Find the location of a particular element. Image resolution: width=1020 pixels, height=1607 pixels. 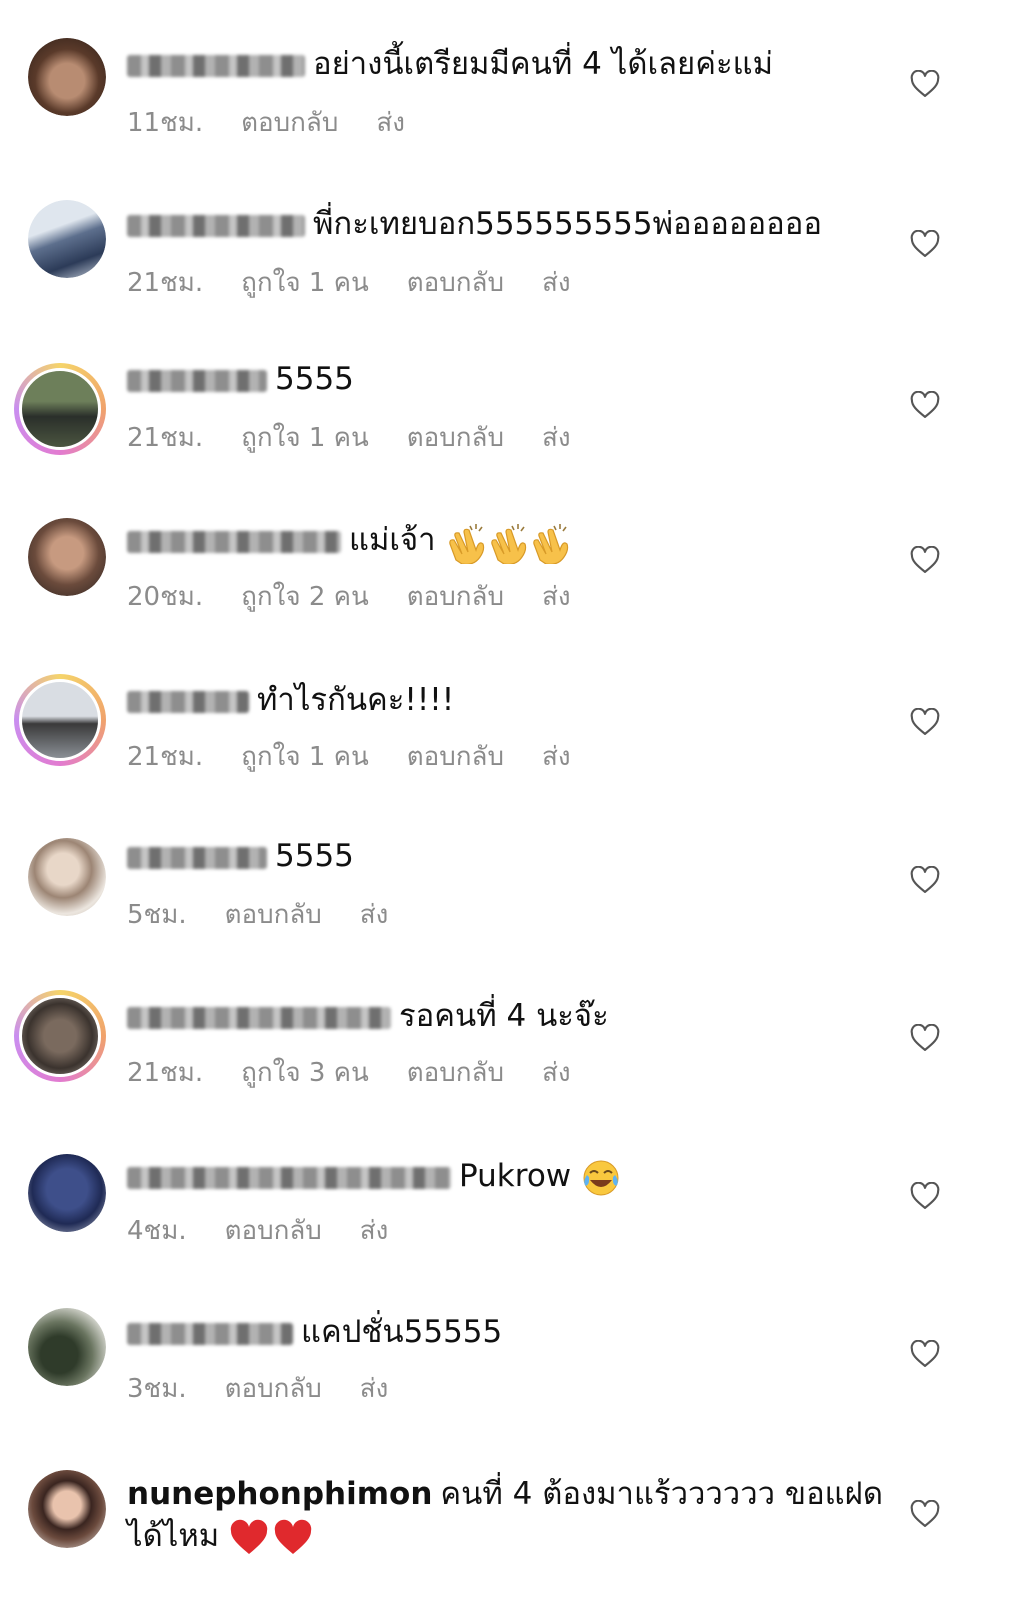

tears-of-joy-emoji is located at coordinates (601, 1177).